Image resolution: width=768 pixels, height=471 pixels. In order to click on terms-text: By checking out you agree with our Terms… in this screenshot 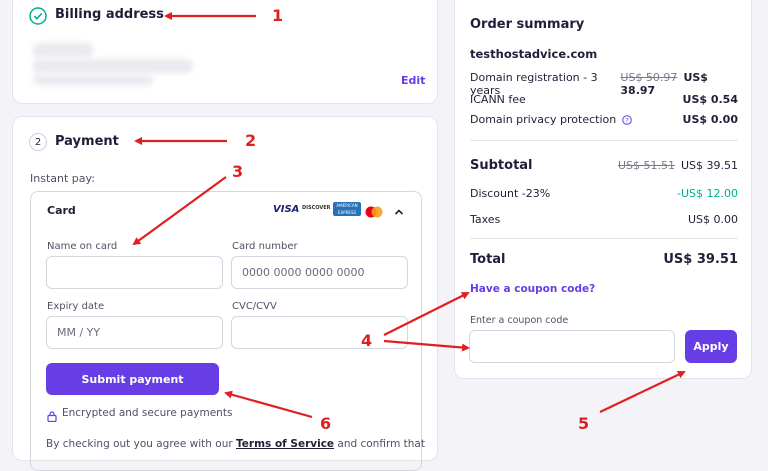, I will do `click(235, 444)`.